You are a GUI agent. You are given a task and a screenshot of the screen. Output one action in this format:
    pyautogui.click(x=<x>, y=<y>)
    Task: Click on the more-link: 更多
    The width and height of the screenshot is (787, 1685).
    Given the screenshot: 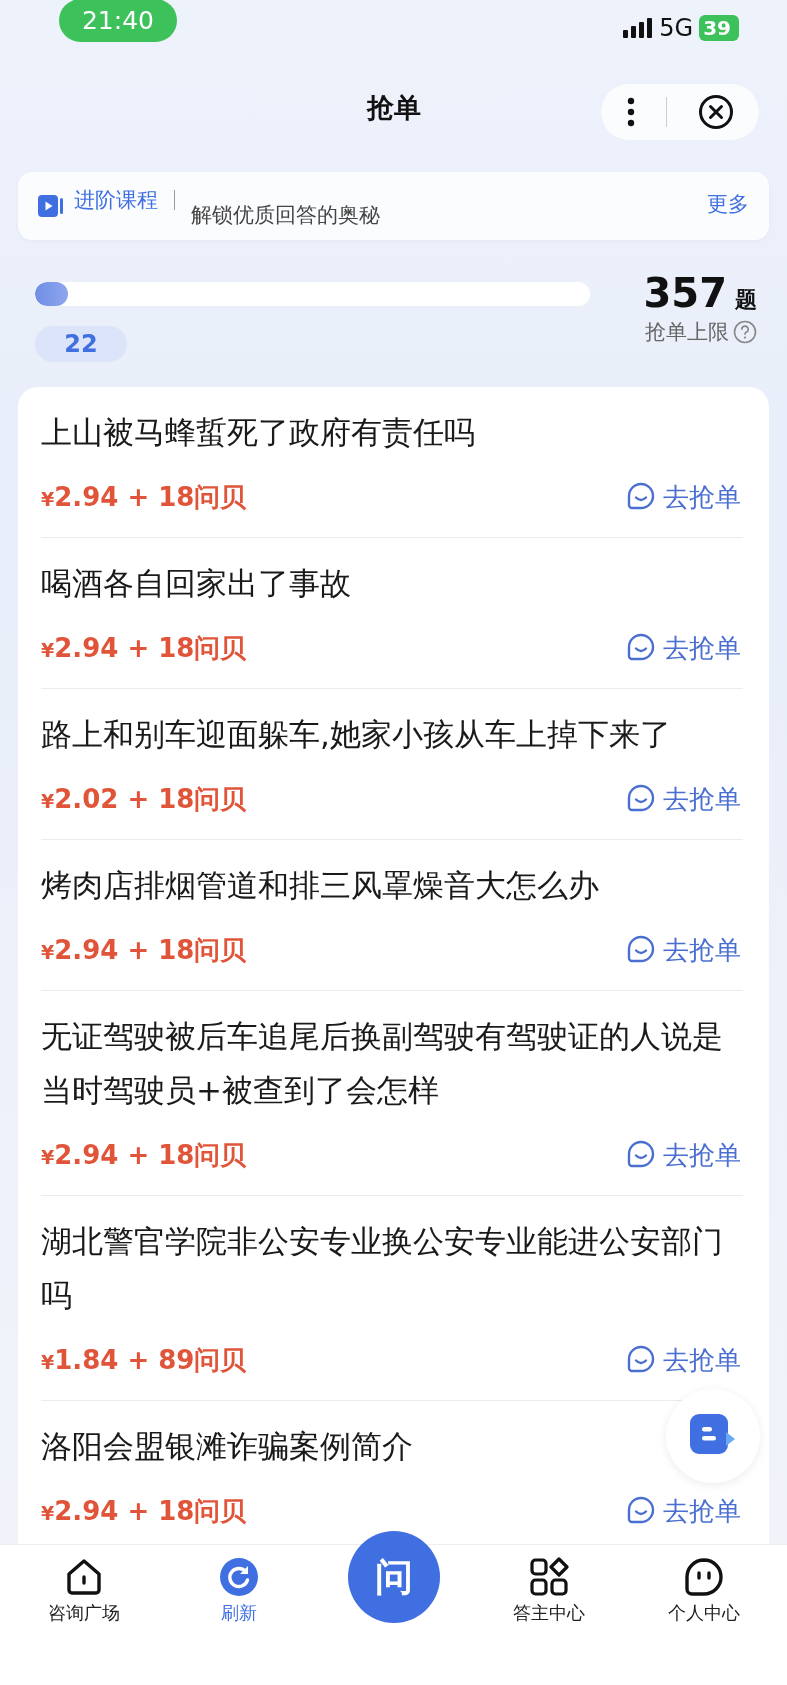 What is the action you would take?
    pyautogui.click(x=728, y=204)
    